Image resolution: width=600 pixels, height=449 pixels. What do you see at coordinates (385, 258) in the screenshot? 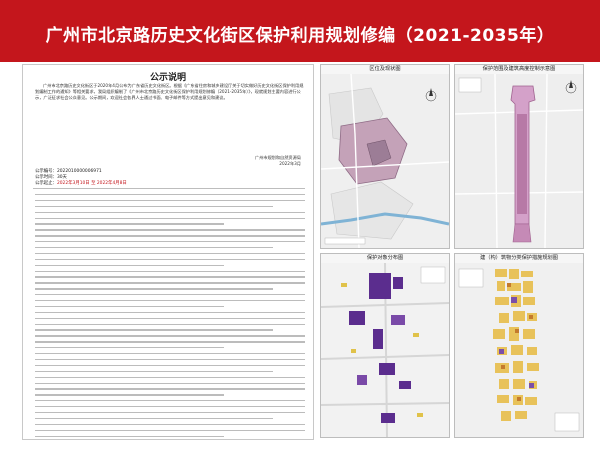
I see `map-panel-title: 保护对象分布图` at bounding box center [385, 258].